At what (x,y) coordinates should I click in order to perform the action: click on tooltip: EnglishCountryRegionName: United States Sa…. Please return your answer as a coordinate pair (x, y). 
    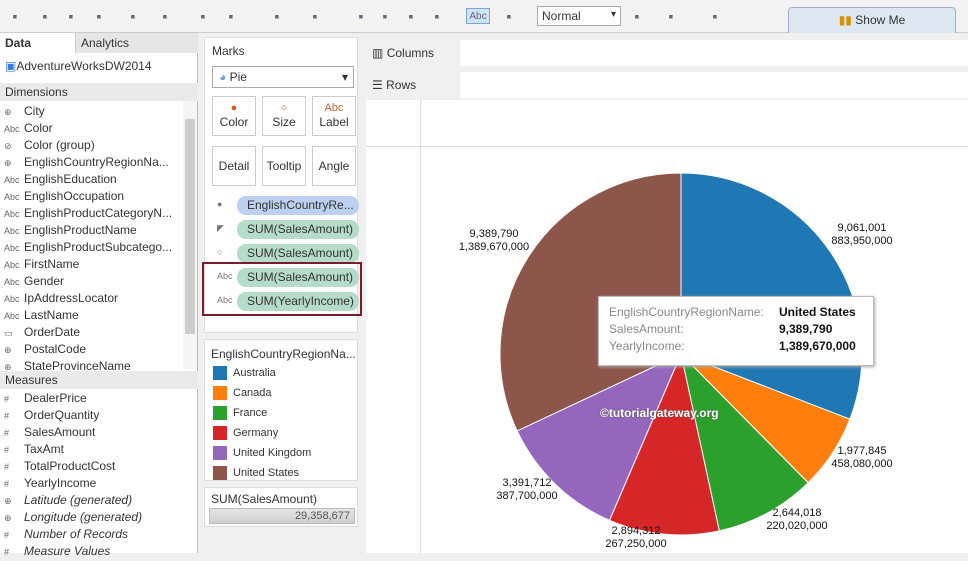
    Looking at the image, I should click on (736, 331).